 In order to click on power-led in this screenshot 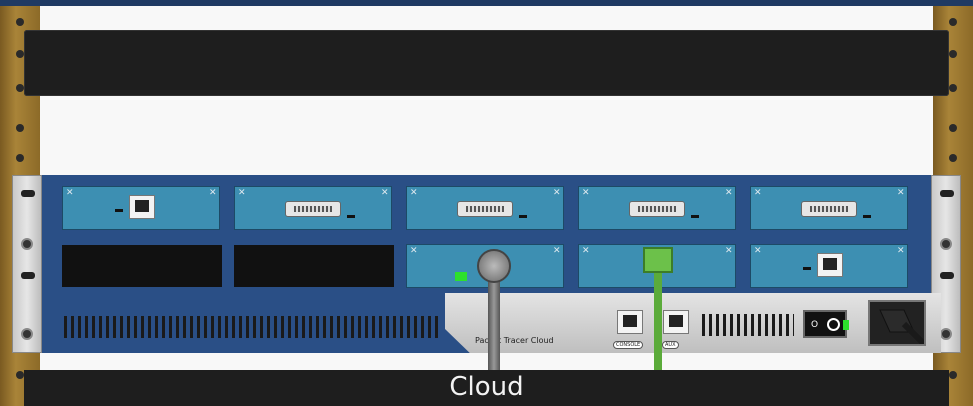, I will do `click(846, 325)`.